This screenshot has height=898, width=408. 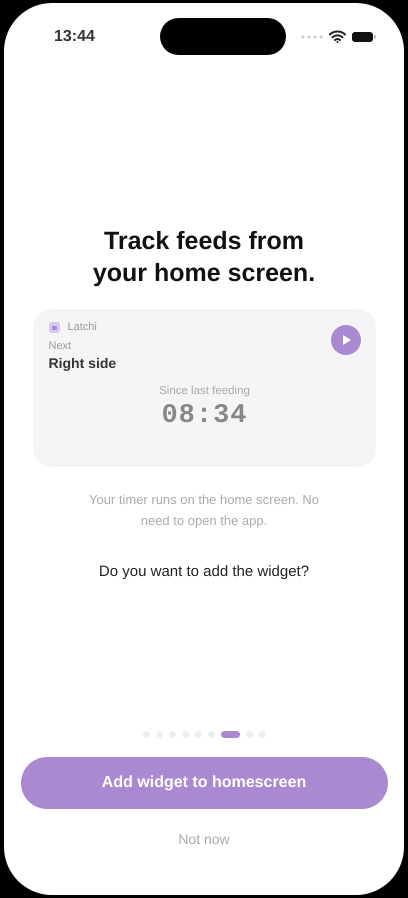 What do you see at coordinates (364, 36) in the screenshot?
I see `battery-icon` at bounding box center [364, 36].